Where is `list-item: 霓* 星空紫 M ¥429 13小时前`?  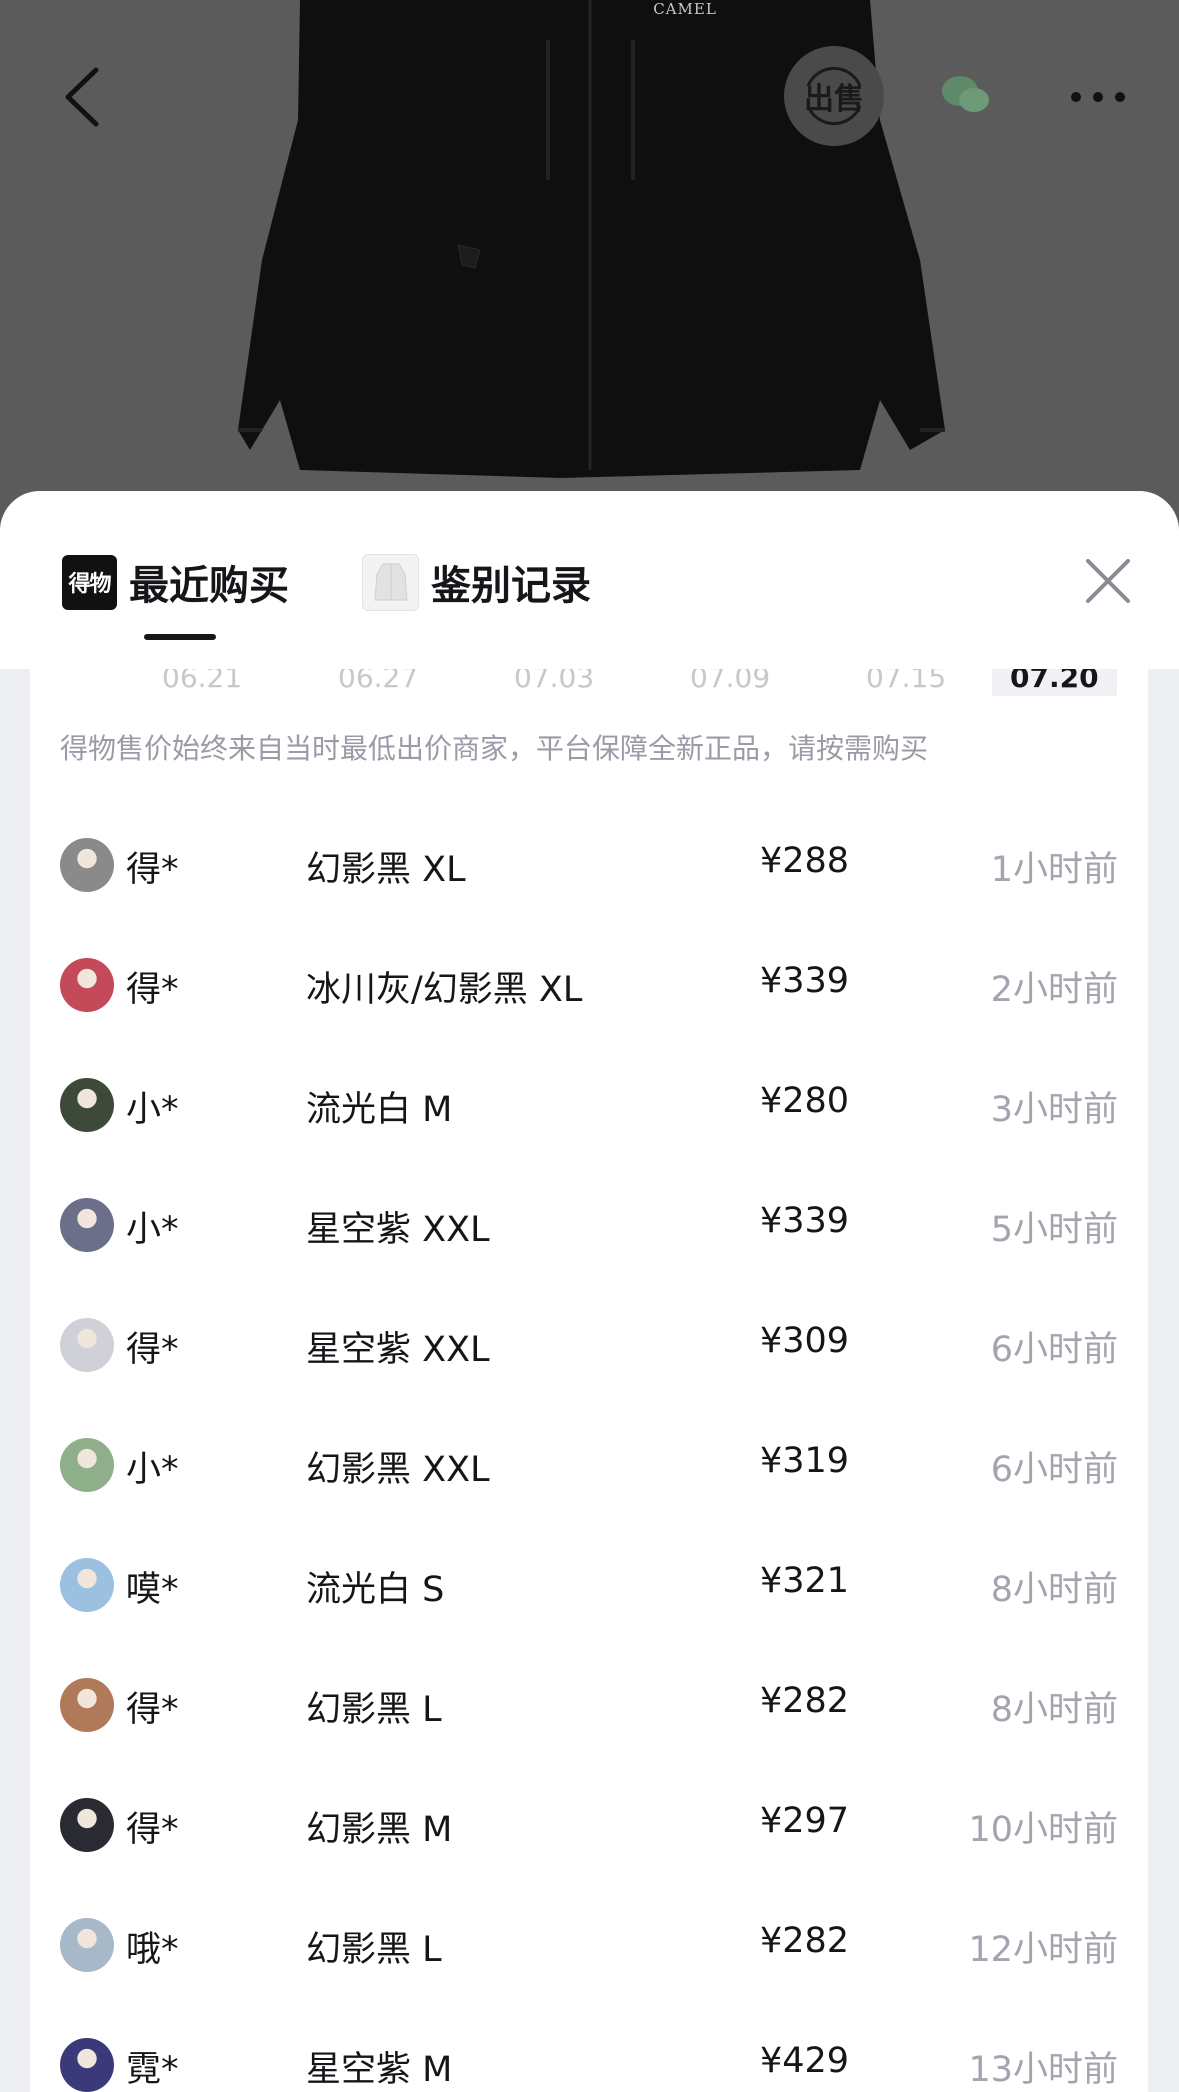
list-item: 霓* 星空紫 M ¥429 13小时前 is located at coordinates (589, 2046).